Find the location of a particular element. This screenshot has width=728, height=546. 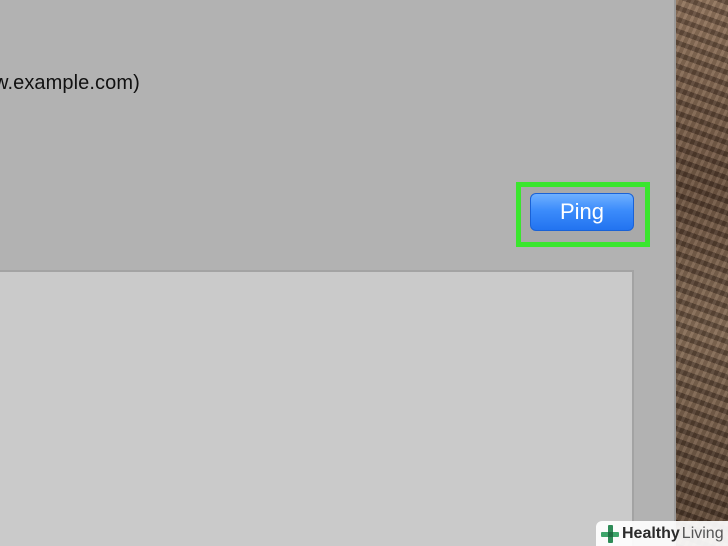

address-hint-text: w.example.com) is located at coordinates (70, 83).